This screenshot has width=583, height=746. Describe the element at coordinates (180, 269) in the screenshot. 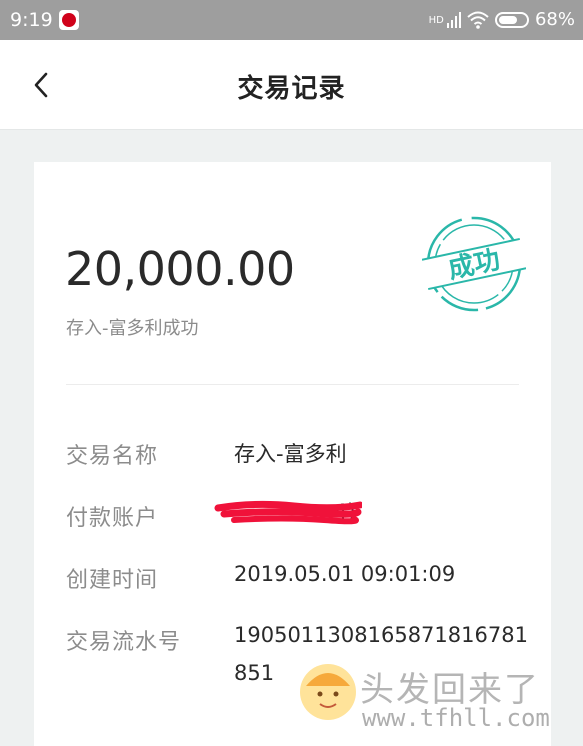

I see `transaction-amount: 20,000.00` at that location.